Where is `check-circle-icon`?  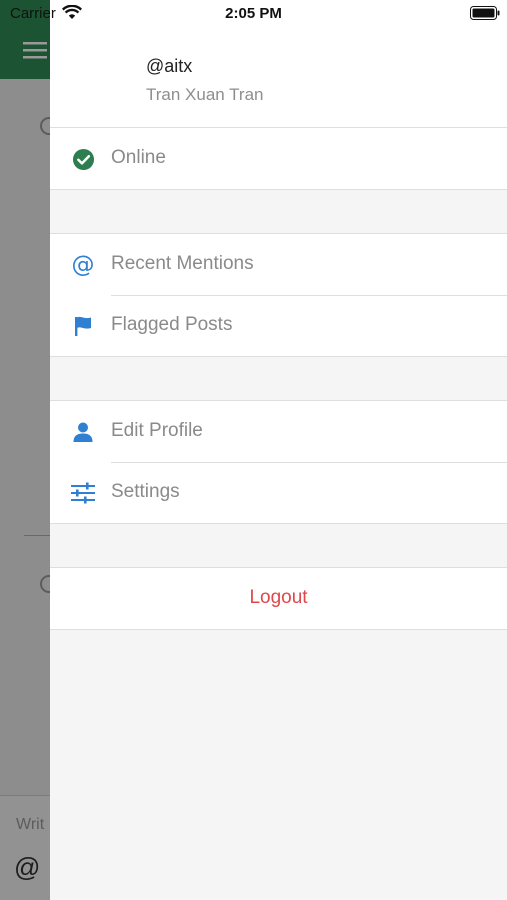
check-circle-icon is located at coordinates (83, 159).